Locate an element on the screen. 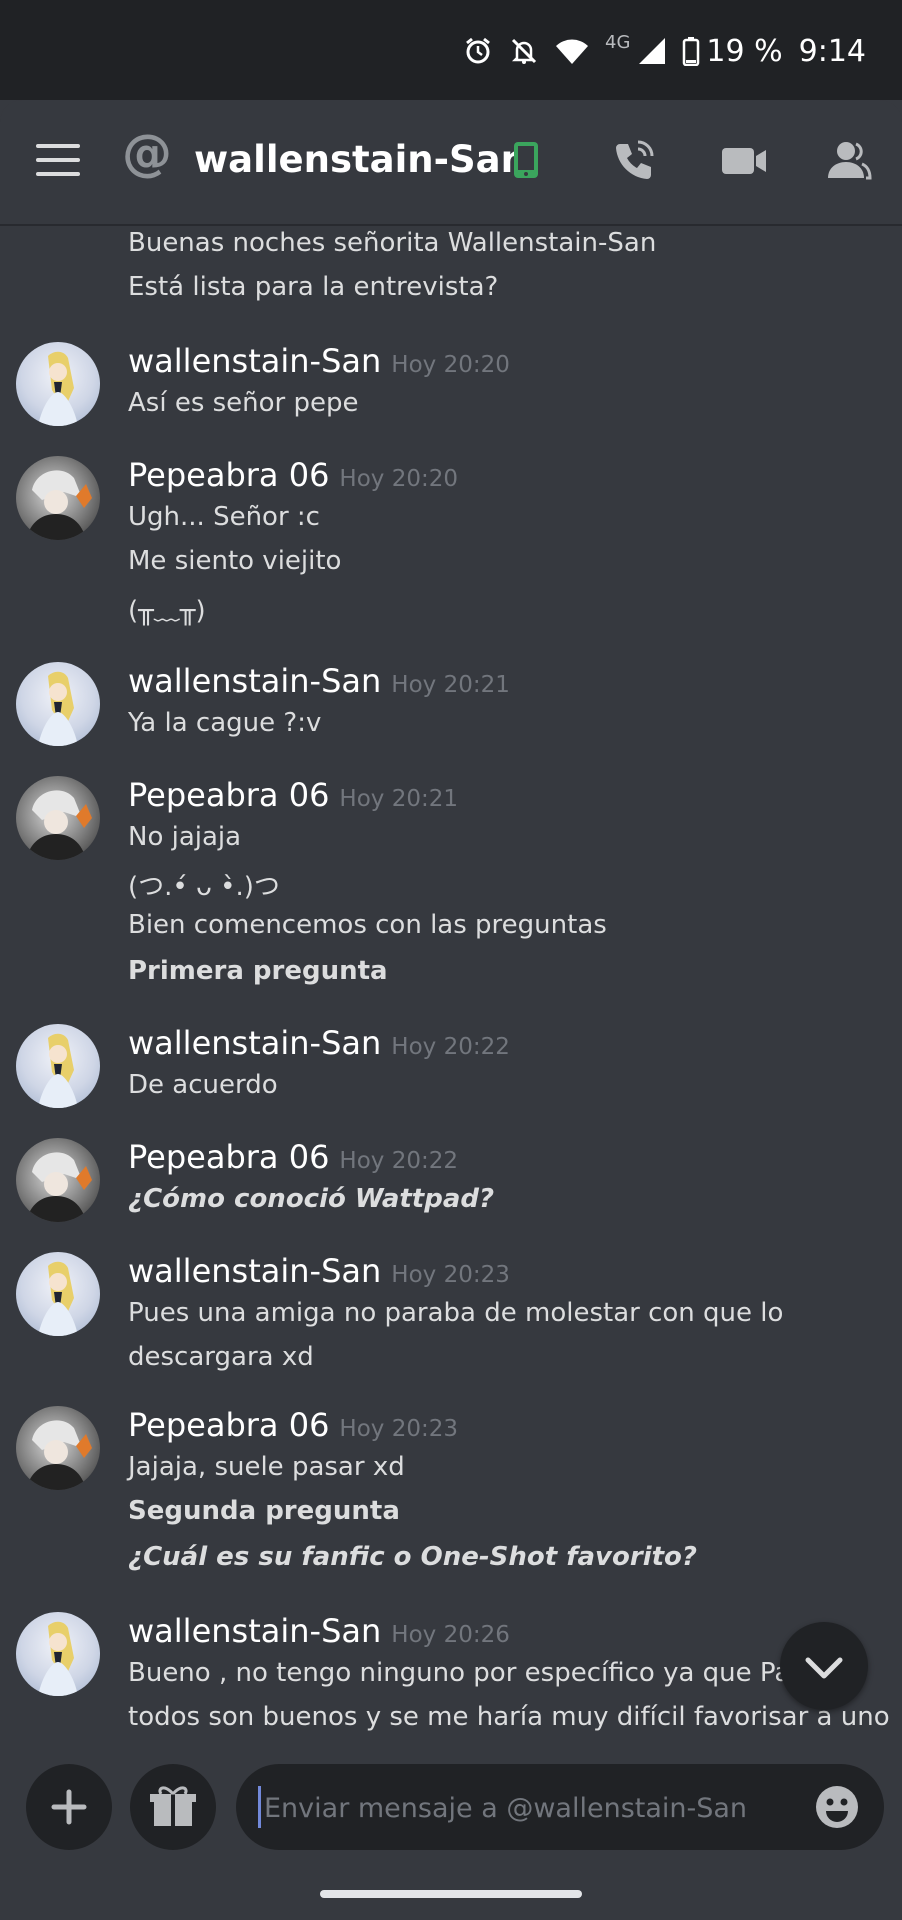  status-icons: 4G 19 % 9:14 is located at coordinates (664, 51).